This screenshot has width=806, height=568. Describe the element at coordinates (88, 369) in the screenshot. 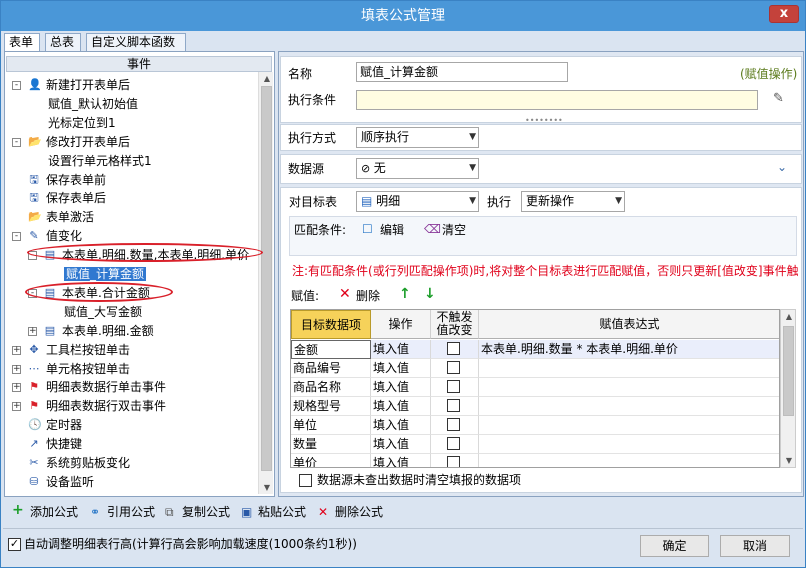

I see `tree-node: 单元格按钮单击` at that location.